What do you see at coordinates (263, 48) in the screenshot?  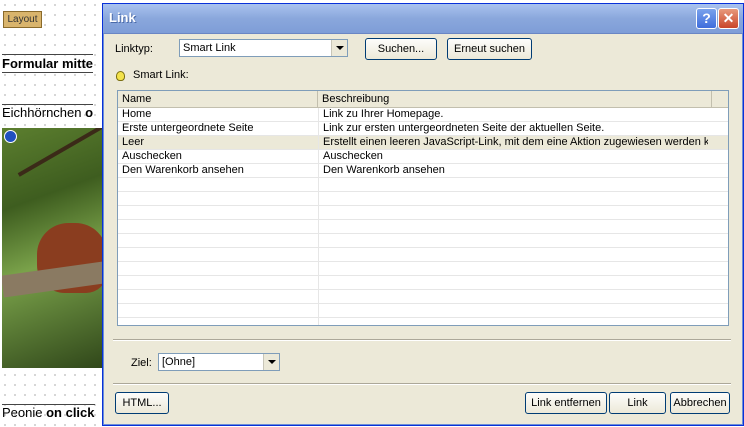 I see `linktype-select: Smart Link` at bounding box center [263, 48].